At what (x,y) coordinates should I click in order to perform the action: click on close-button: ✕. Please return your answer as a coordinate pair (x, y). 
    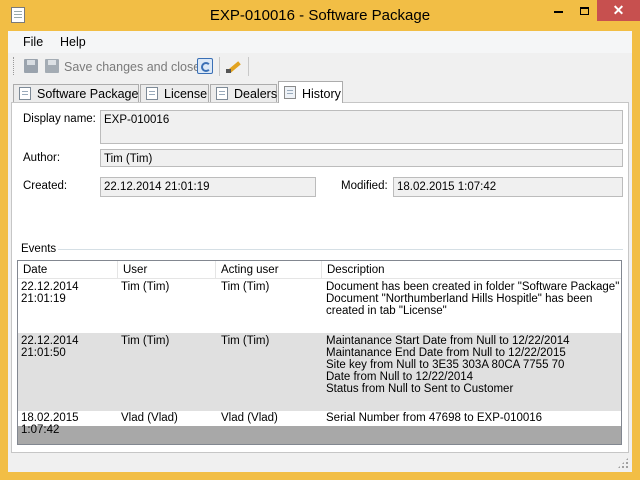
    Looking at the image, I should click on (618, 10).